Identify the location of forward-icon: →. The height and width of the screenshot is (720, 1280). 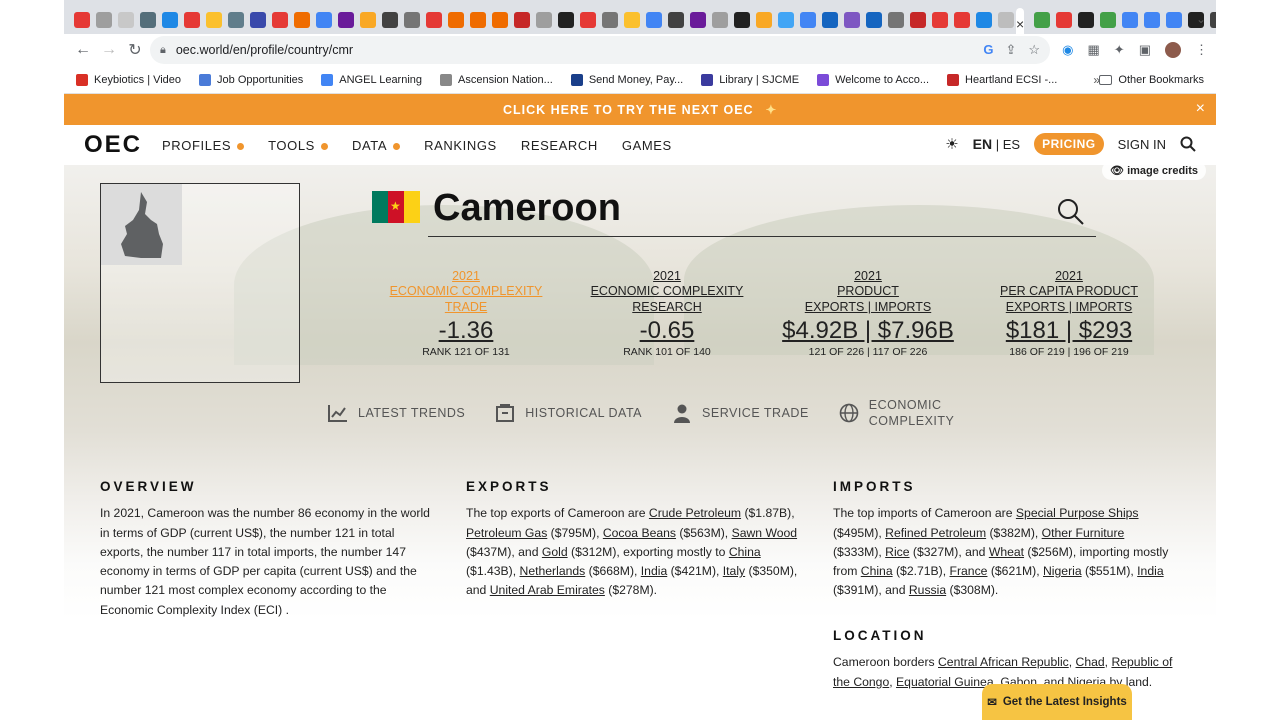
(109, 50).